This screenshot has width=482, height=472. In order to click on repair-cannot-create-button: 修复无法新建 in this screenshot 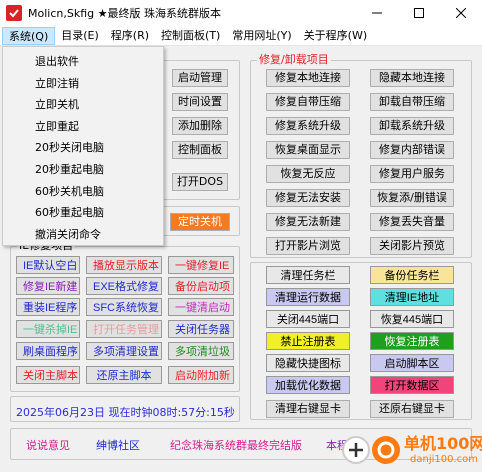, I will do `click(308, 222)`.